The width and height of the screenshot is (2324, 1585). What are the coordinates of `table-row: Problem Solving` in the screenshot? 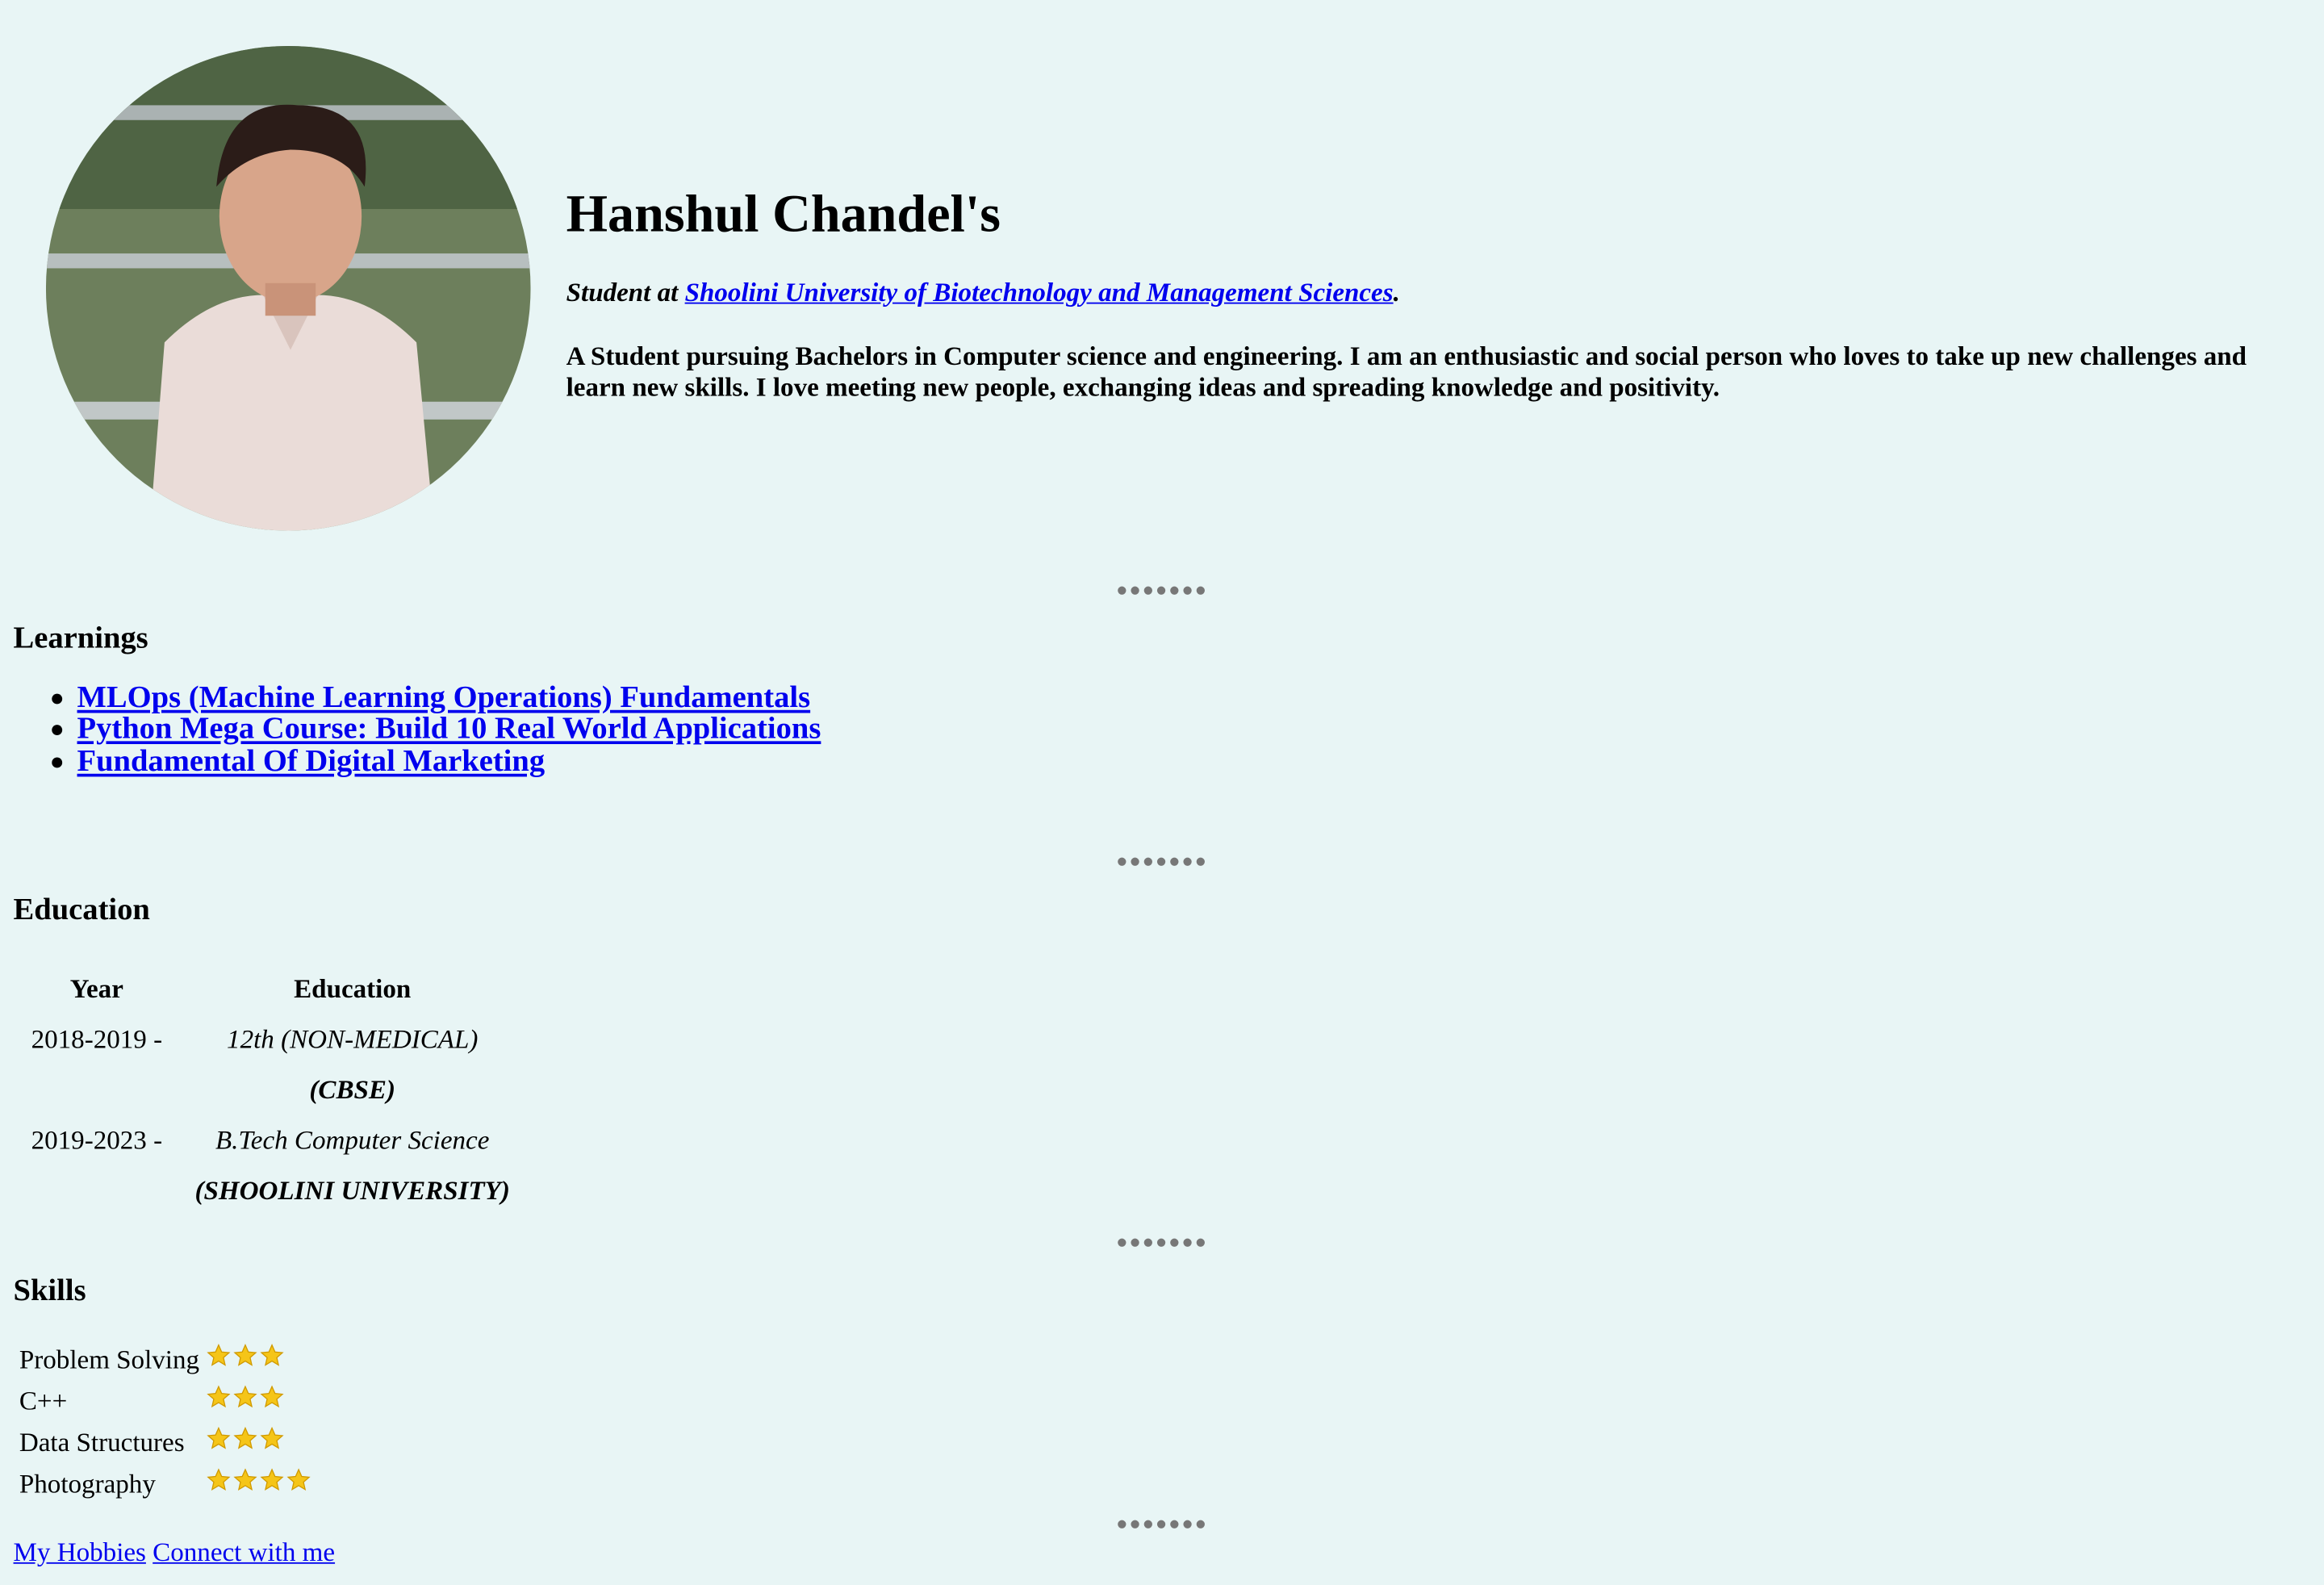 It's located at (165, 1360).